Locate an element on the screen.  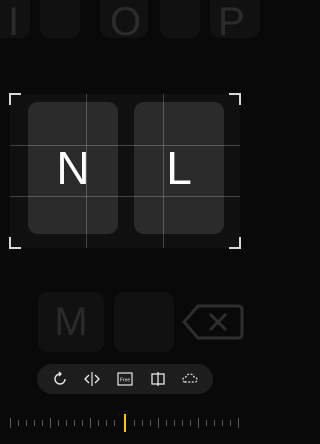
crop-handle-bottom-left is located at coordinates (15, 243).